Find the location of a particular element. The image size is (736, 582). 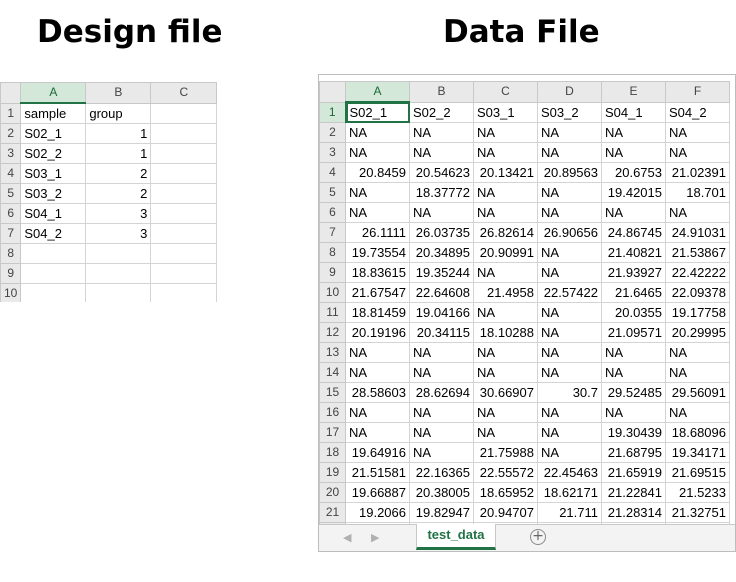

cell: 21.67547 is located at coordinates (377, 292).